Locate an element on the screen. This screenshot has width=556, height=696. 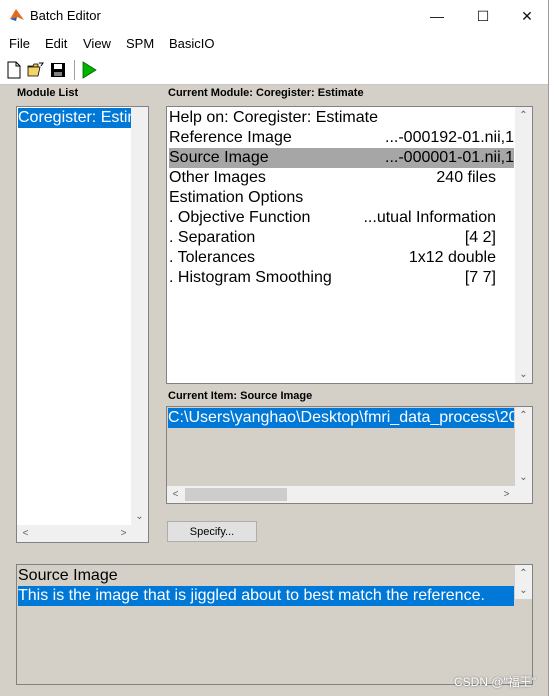
current-item-vscrollbar: ⌃ ⌄ is located at coordinates (523, 446).